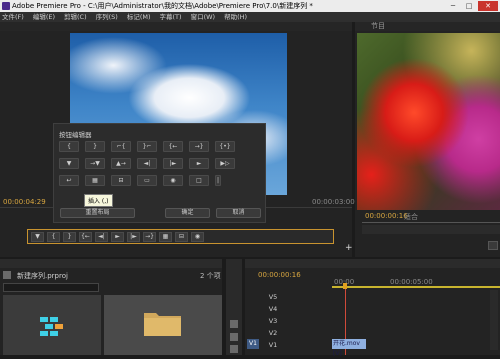 Image resolution: width=500 pixels, height=359 pixels. I want to click on razor-tool-icon, so click(234, 324).